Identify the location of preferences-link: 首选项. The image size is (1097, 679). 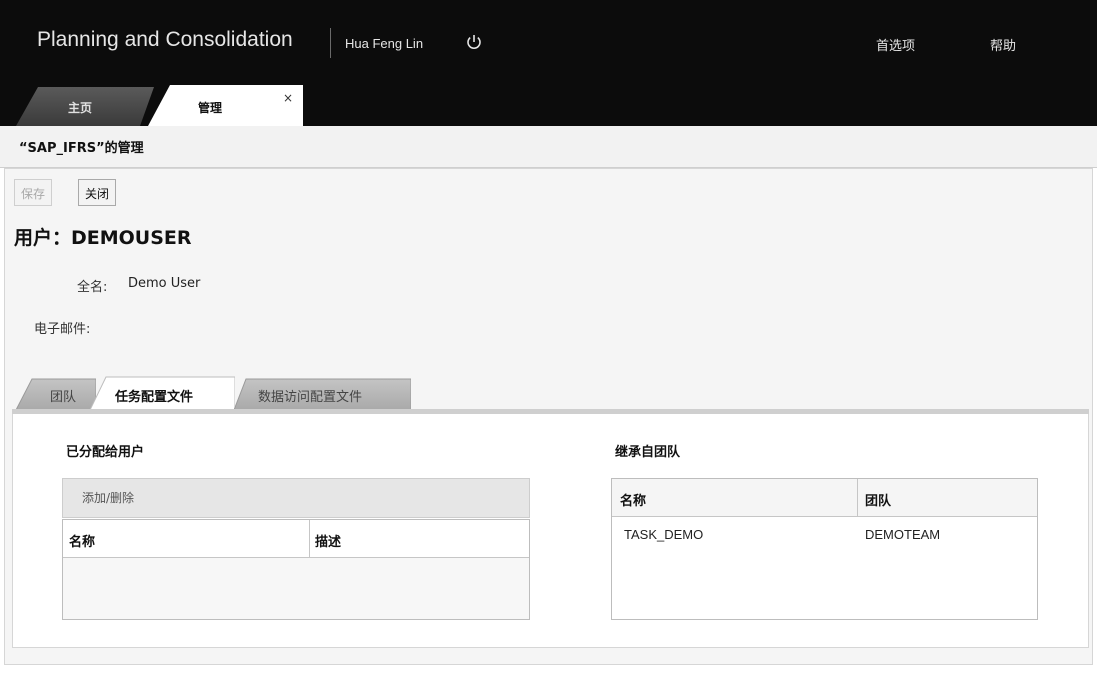
(895, 44).